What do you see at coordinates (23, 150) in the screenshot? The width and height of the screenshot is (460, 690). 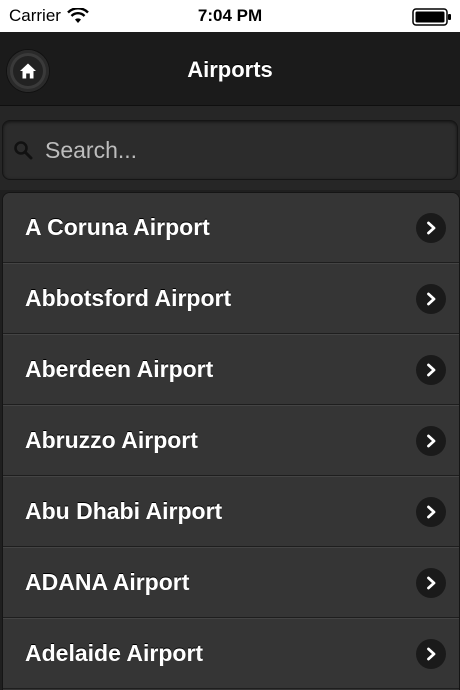 I see `search-icon` at bounding box center [23, 150].